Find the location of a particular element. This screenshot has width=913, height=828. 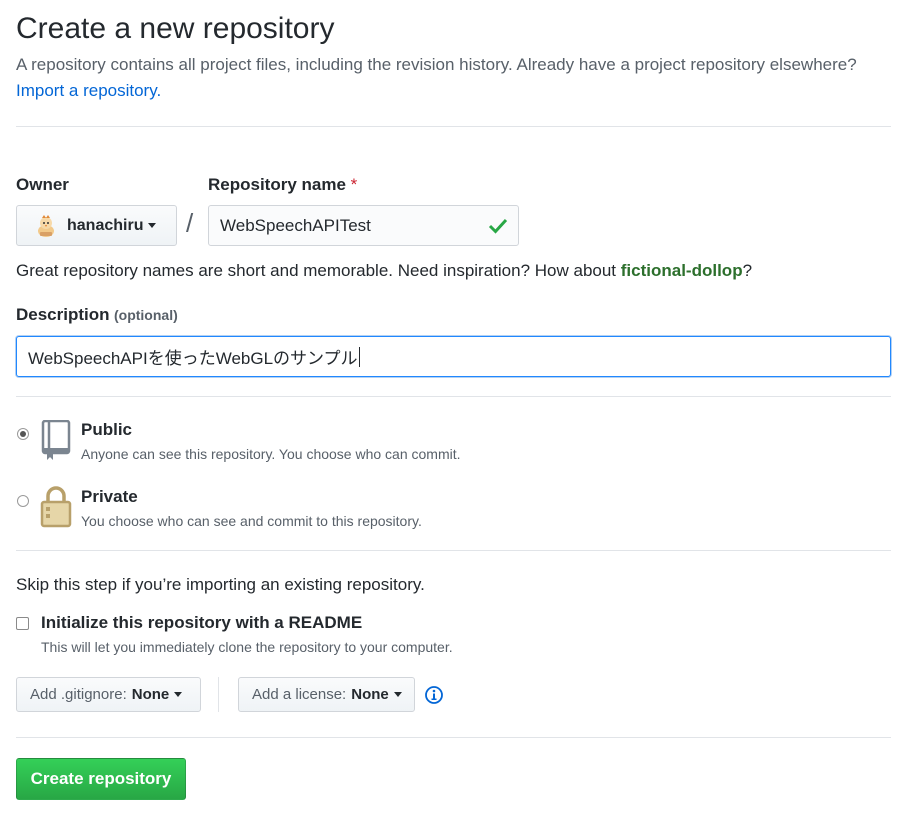

license-select-button: Add a license: None is located at coordinates (326, 694).